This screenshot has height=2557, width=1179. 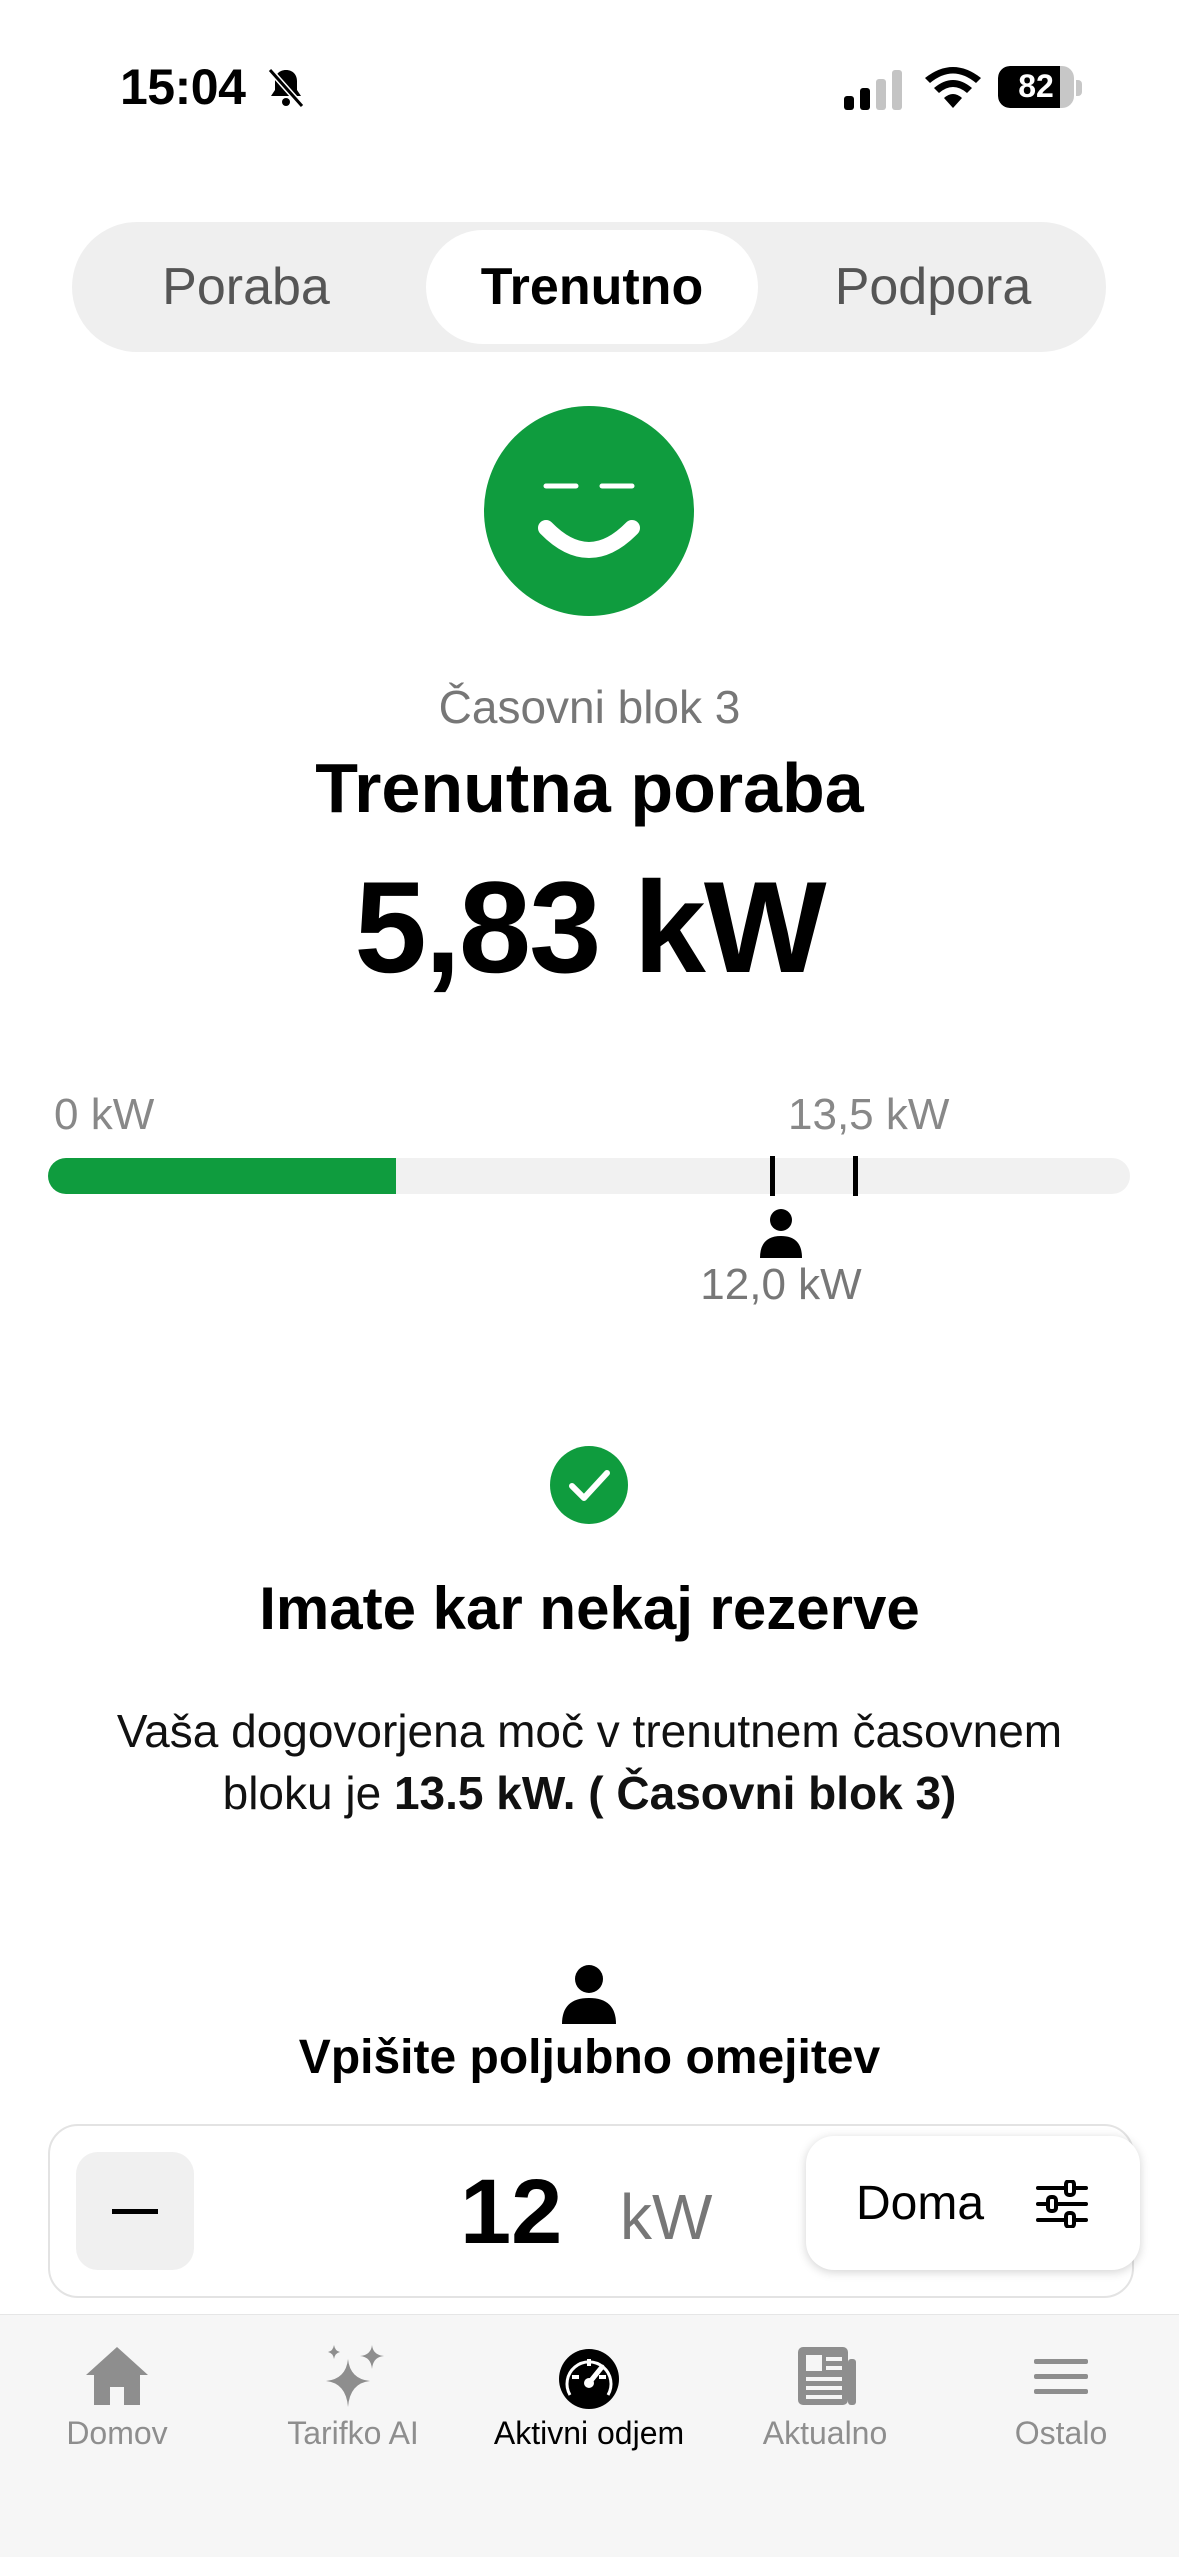 What do you see at coordinates (933, 287) in the screenshot?
I see `tab-podpora: Podpora` at bounding box center [933, 287].